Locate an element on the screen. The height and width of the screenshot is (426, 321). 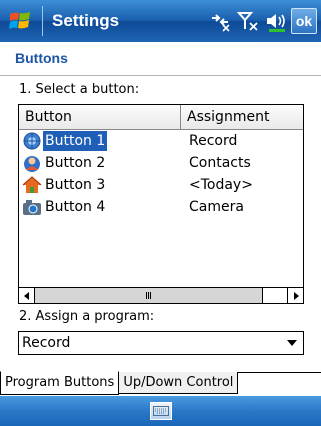
arrow-left-icon is located at coordinates (26, 295).